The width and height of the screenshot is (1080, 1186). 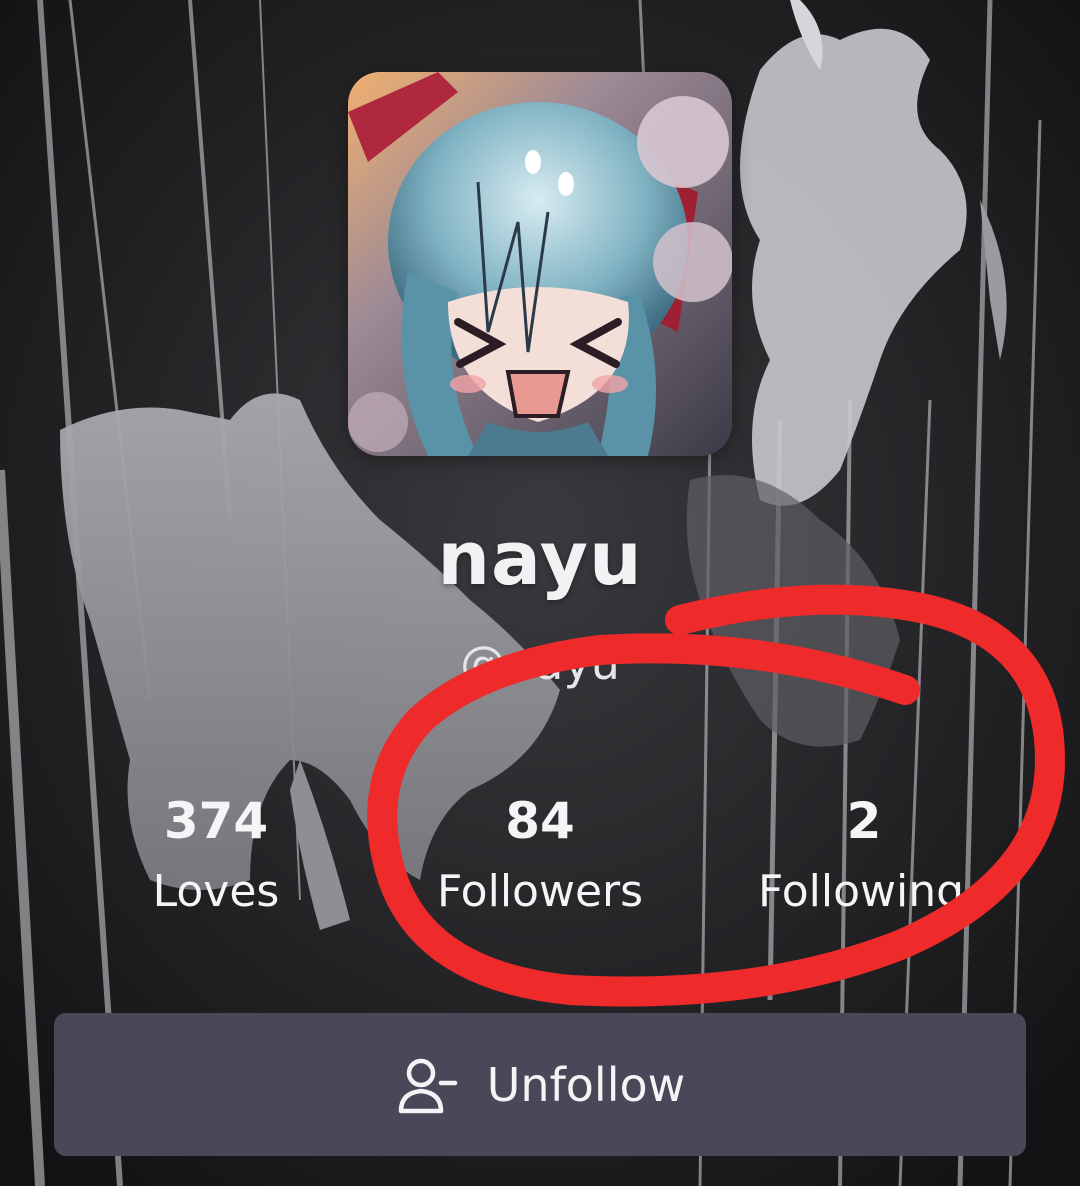 I want to click on profile-avatar, so click(x=540, y=264).